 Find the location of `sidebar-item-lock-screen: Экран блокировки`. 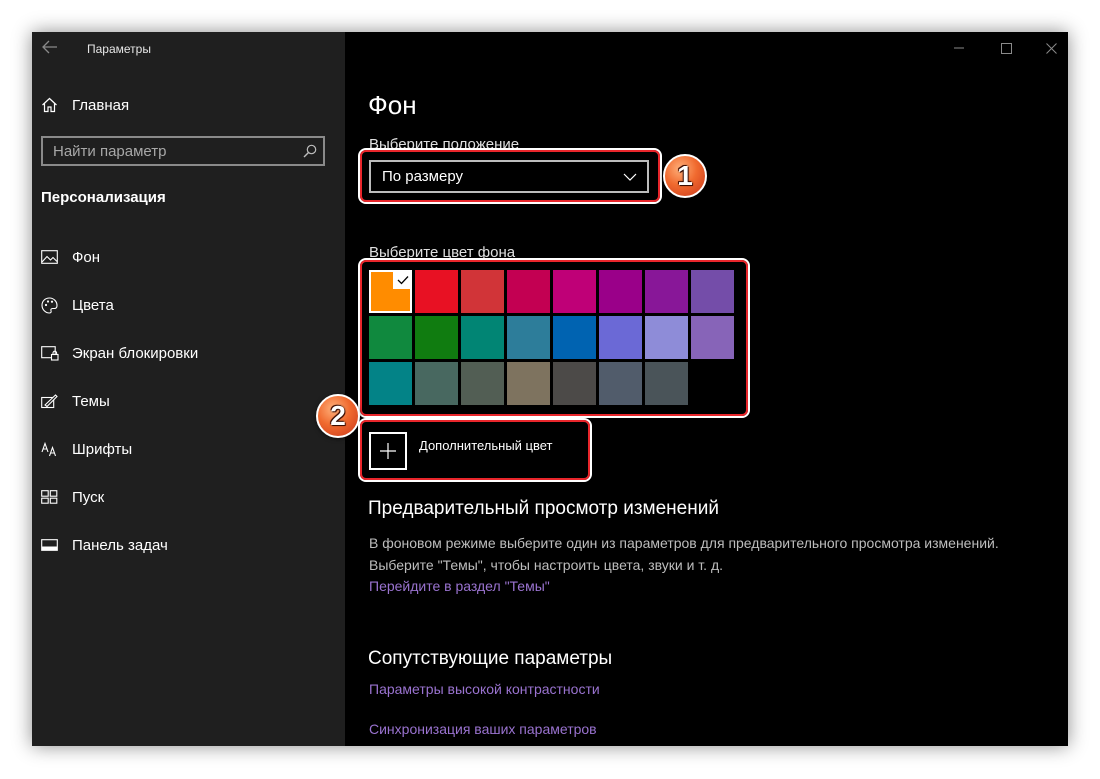

sidebar-item-lock-screen: Экран блокировки is located at coordinates (186, 353).